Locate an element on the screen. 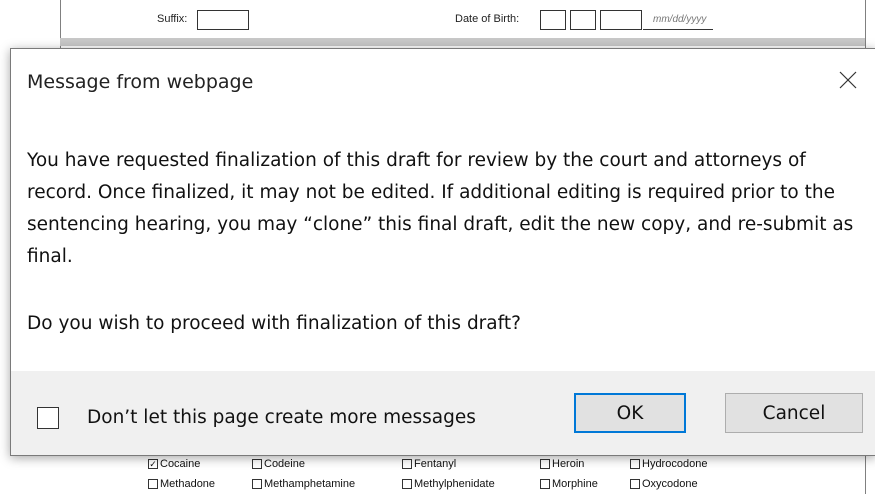 This screenshot has height=494, width=875. form-row-name: Suffix: Date of Birth: mm/dd/yyyy is located at coordinates (437, 20).